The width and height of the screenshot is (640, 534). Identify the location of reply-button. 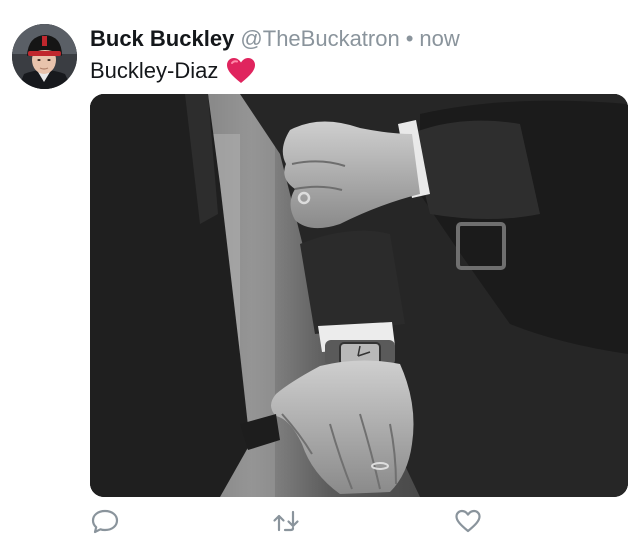
(105, 521).